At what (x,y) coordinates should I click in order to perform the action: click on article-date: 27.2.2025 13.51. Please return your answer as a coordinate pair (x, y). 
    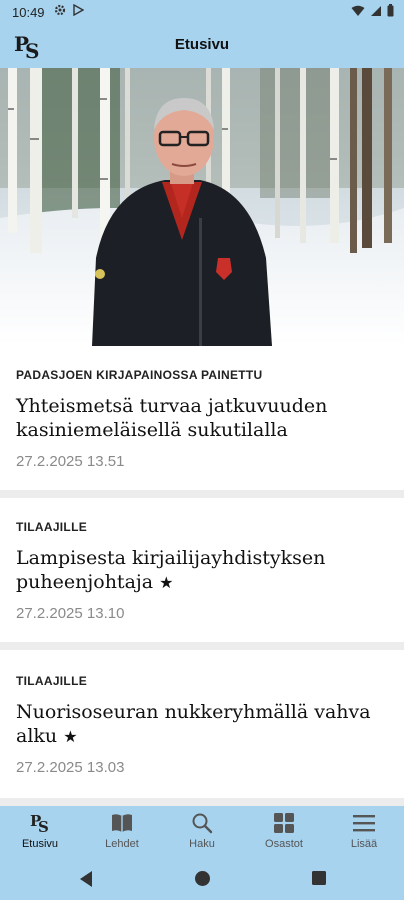
    Looking at the image, I should click on (70, 461).